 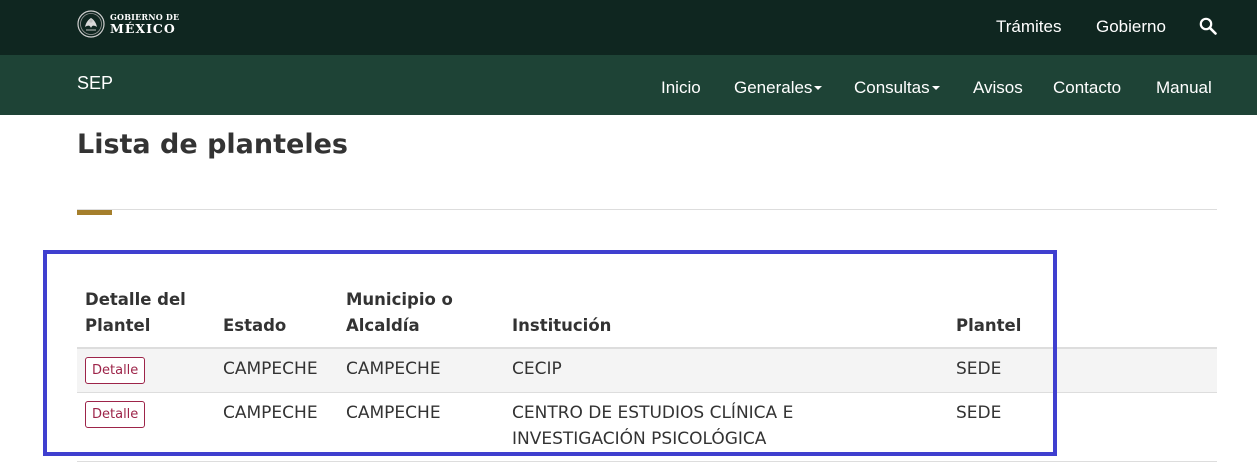 What do you see at coordinates (383, 325) in the screenshot?
I see `th-municipio-line2: Alcaldía` at bounding box center [383, 325].